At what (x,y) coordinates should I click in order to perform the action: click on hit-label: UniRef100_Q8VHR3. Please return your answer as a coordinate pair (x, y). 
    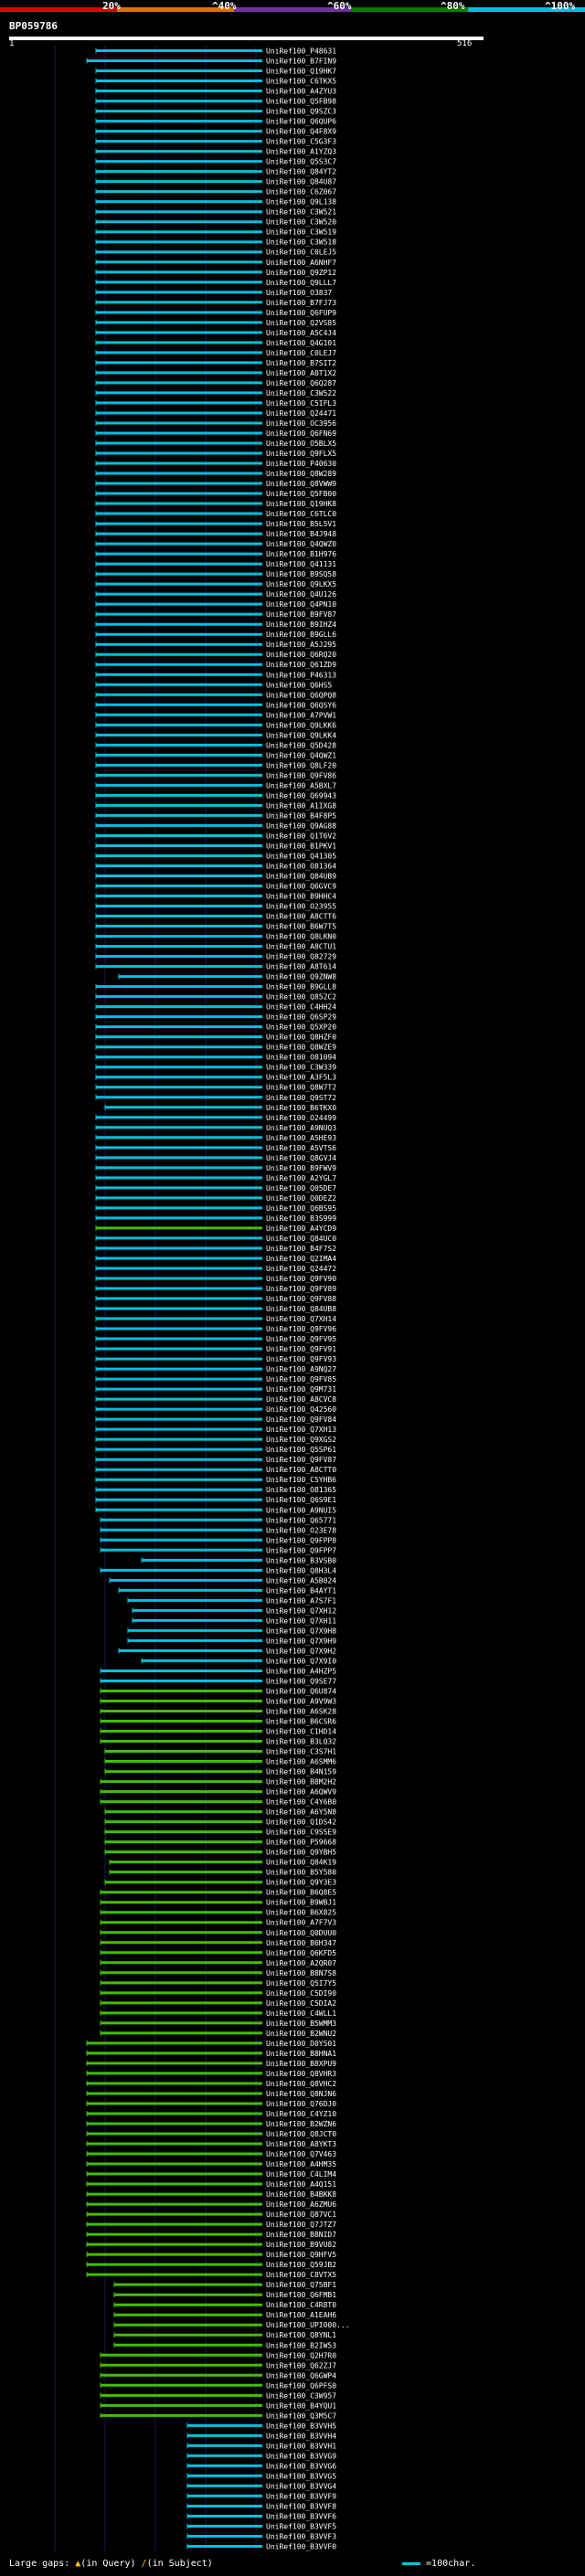
    Looking at the image, I should click on (301, 2074).